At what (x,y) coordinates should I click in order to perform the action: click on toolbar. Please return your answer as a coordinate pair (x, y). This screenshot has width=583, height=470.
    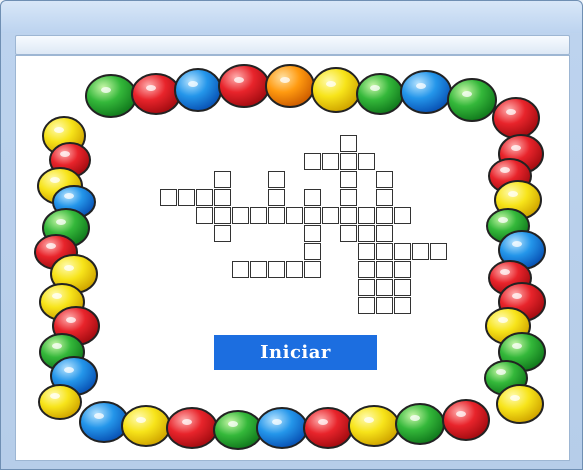
    Looking at the image, I should click on (292, 45).